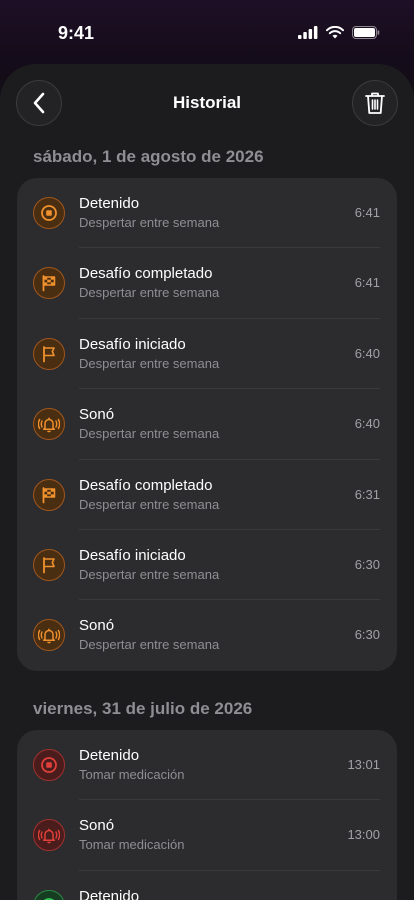  What do you see at coordinates (363, 764) in the screenshot?
I see `event-time: 13:01` at bounding box center [363, 764].